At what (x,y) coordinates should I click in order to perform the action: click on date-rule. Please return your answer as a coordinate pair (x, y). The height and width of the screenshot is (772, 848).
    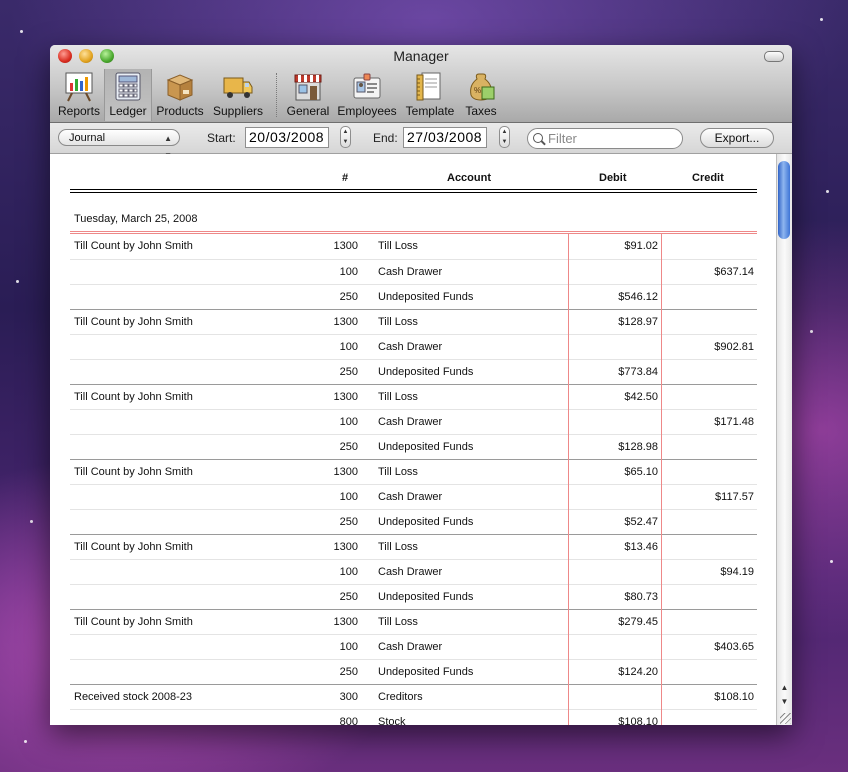
    Looking at the image, I should click on (413, 231).